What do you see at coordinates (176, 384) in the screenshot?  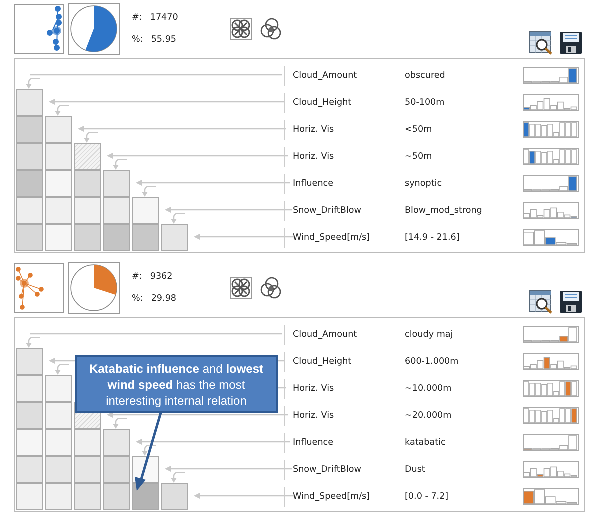 I see `callout-tooltip: Katabatic influence and lowest wind speed has the most interesting internal relation` at bounding box center [176, 384].